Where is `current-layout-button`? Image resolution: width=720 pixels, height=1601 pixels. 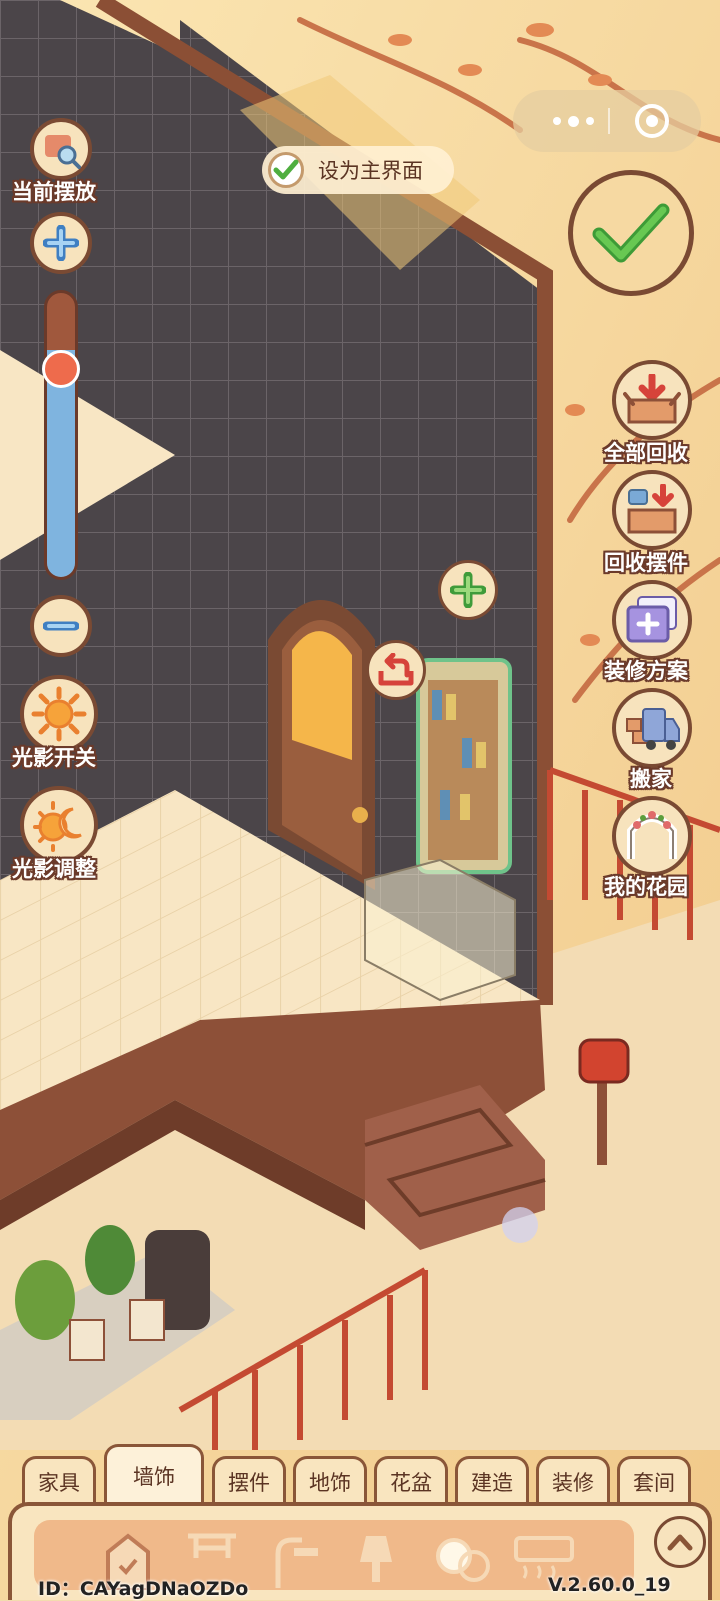
current-layout-button is located at coordinates (61, 149).